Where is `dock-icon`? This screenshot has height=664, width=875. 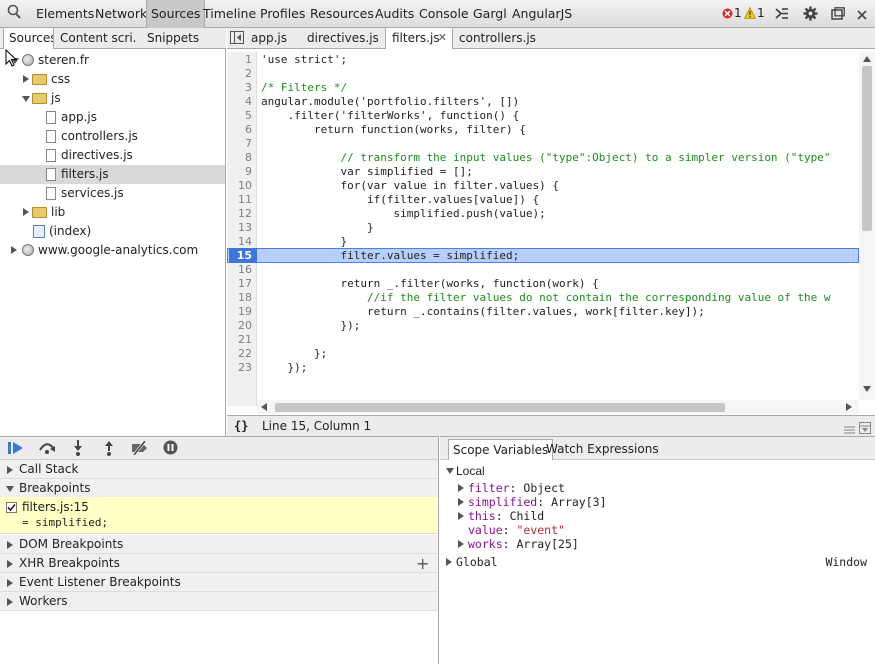
dock-icon is located at coordinates (838, 15).